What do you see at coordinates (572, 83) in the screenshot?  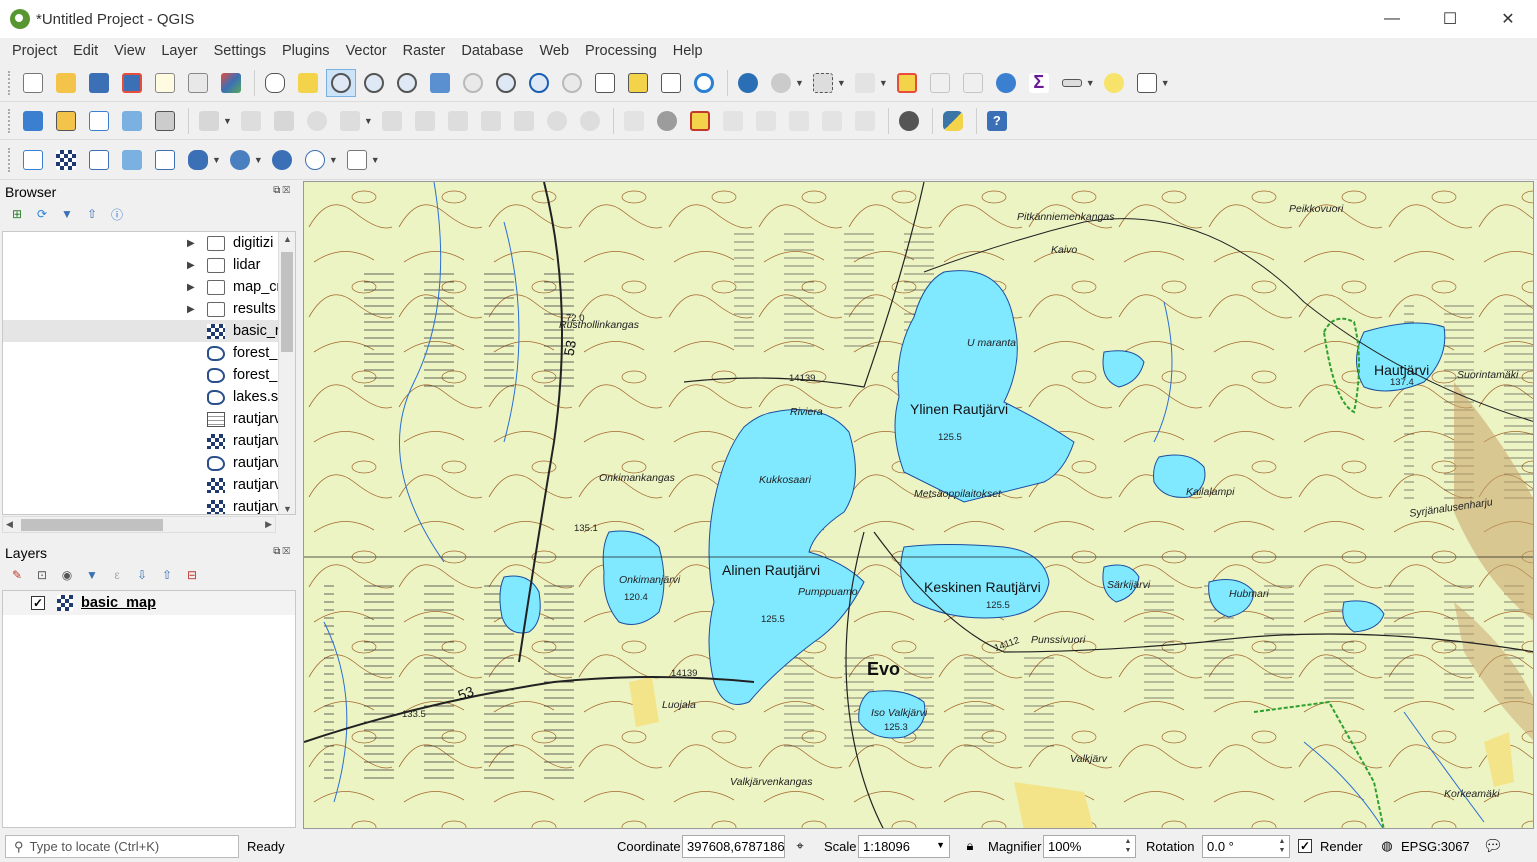 I see `zoom-next-button` at bounding box center [572, 83].